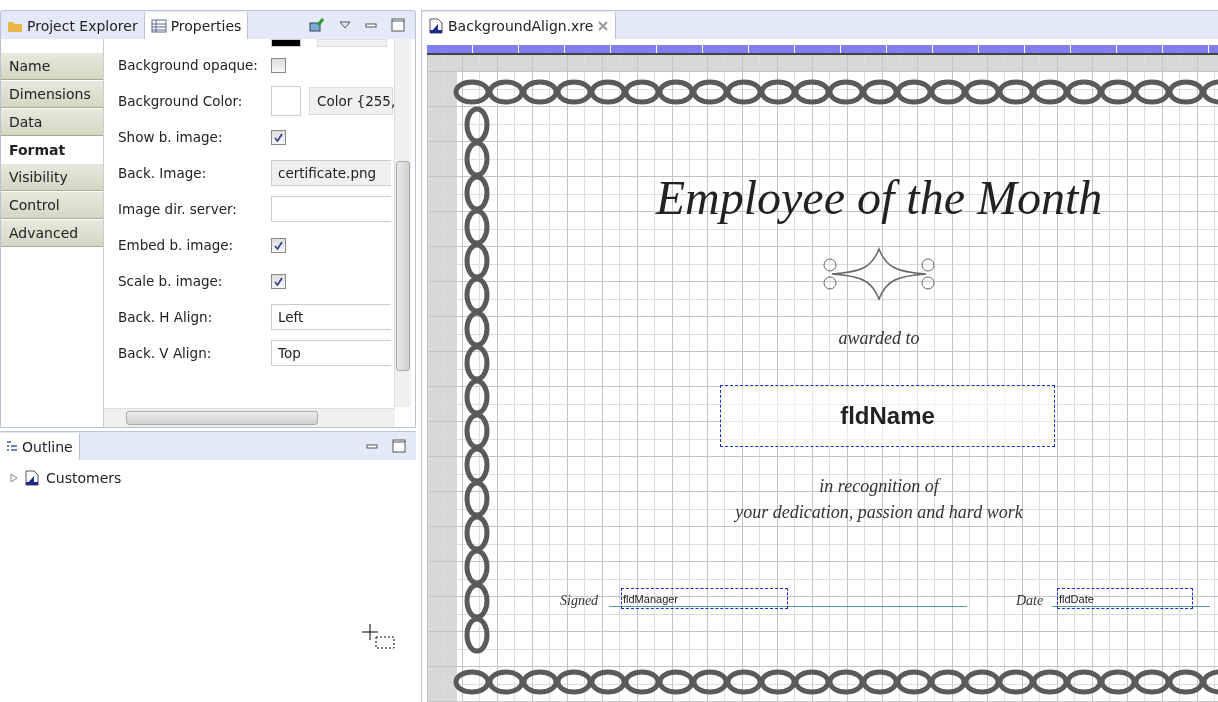 This screenshot has width=1218, height=702. Describe the element at coordinates (208, 473) in the screenshot. I see `tree-item: Customers` at that location.